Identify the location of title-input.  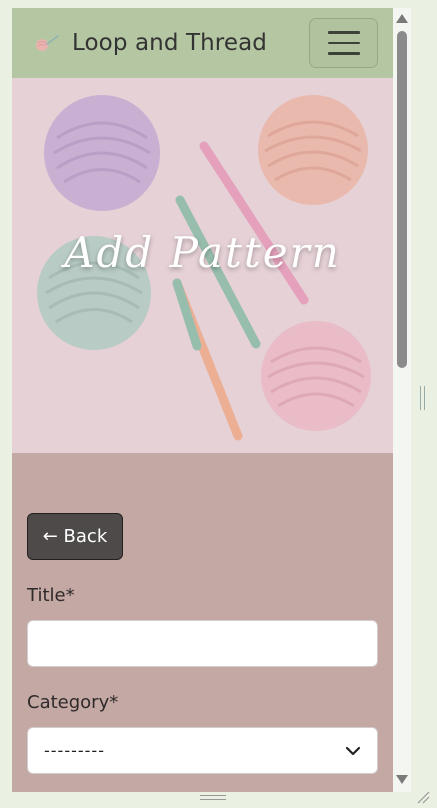
(202, 643).